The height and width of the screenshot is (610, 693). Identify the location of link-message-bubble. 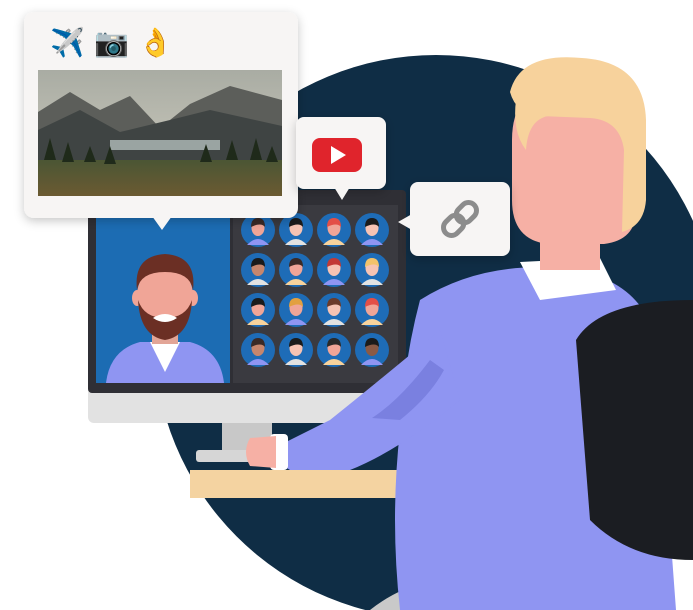
(454, 219).